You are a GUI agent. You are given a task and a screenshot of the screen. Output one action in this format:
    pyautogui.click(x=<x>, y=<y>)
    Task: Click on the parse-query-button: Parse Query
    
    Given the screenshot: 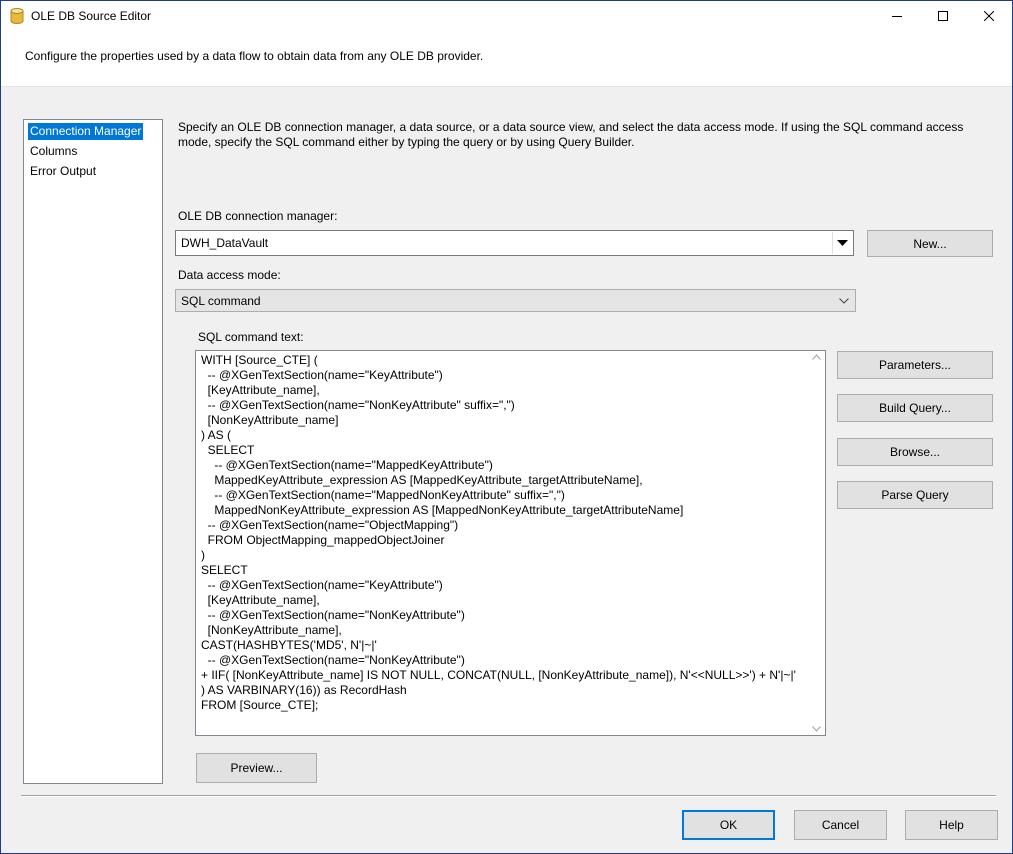 What is the action you would take?
    pyautogui.click(x=915, y=495)
    